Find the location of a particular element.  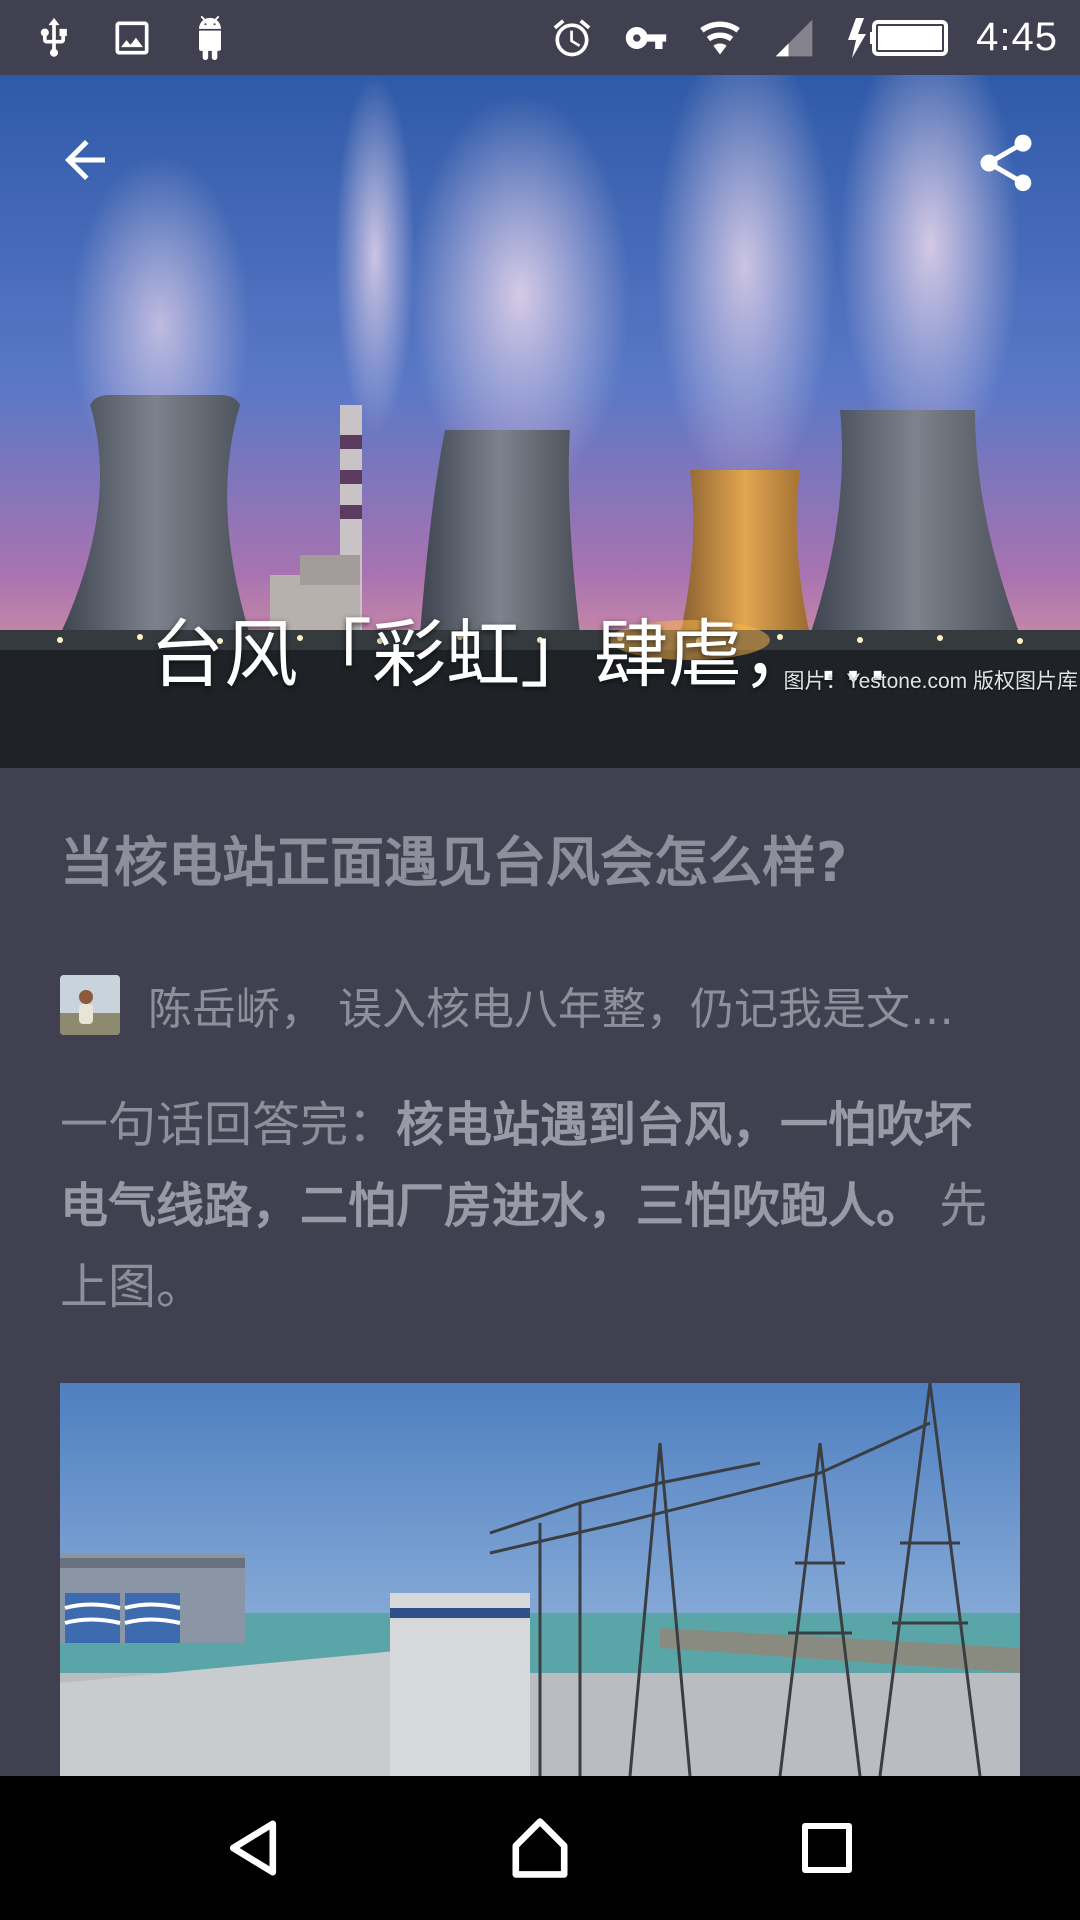

status-bar: 4:45 is located at coordinates (540, 37).